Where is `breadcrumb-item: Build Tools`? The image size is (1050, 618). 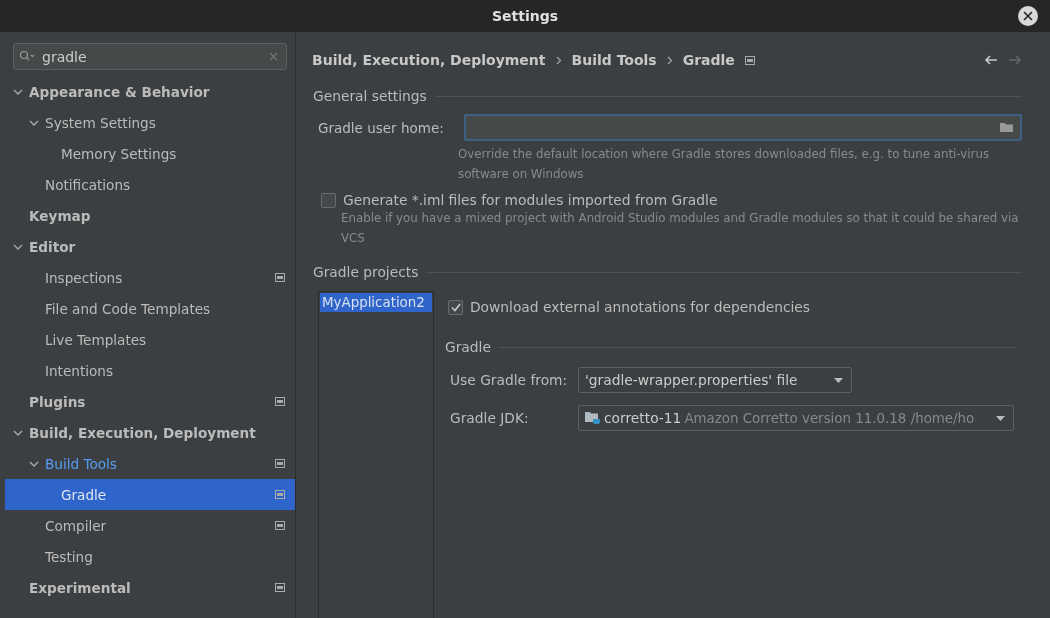 breadcrumb-item: Build Tools is located at coordinates (614, 60).